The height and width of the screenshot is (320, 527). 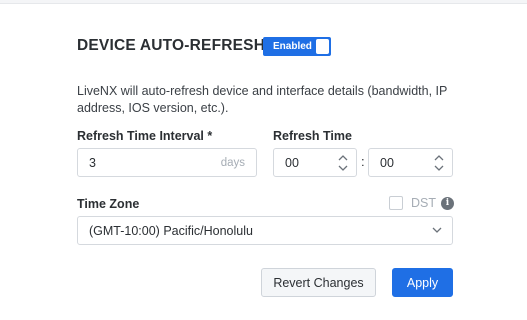 What do you see at coordinates (171, 231) in the screenshot?
I see `timezone-value: (GMT-10:00) Pacific/Honolulu` at bounding box center [171, 231].